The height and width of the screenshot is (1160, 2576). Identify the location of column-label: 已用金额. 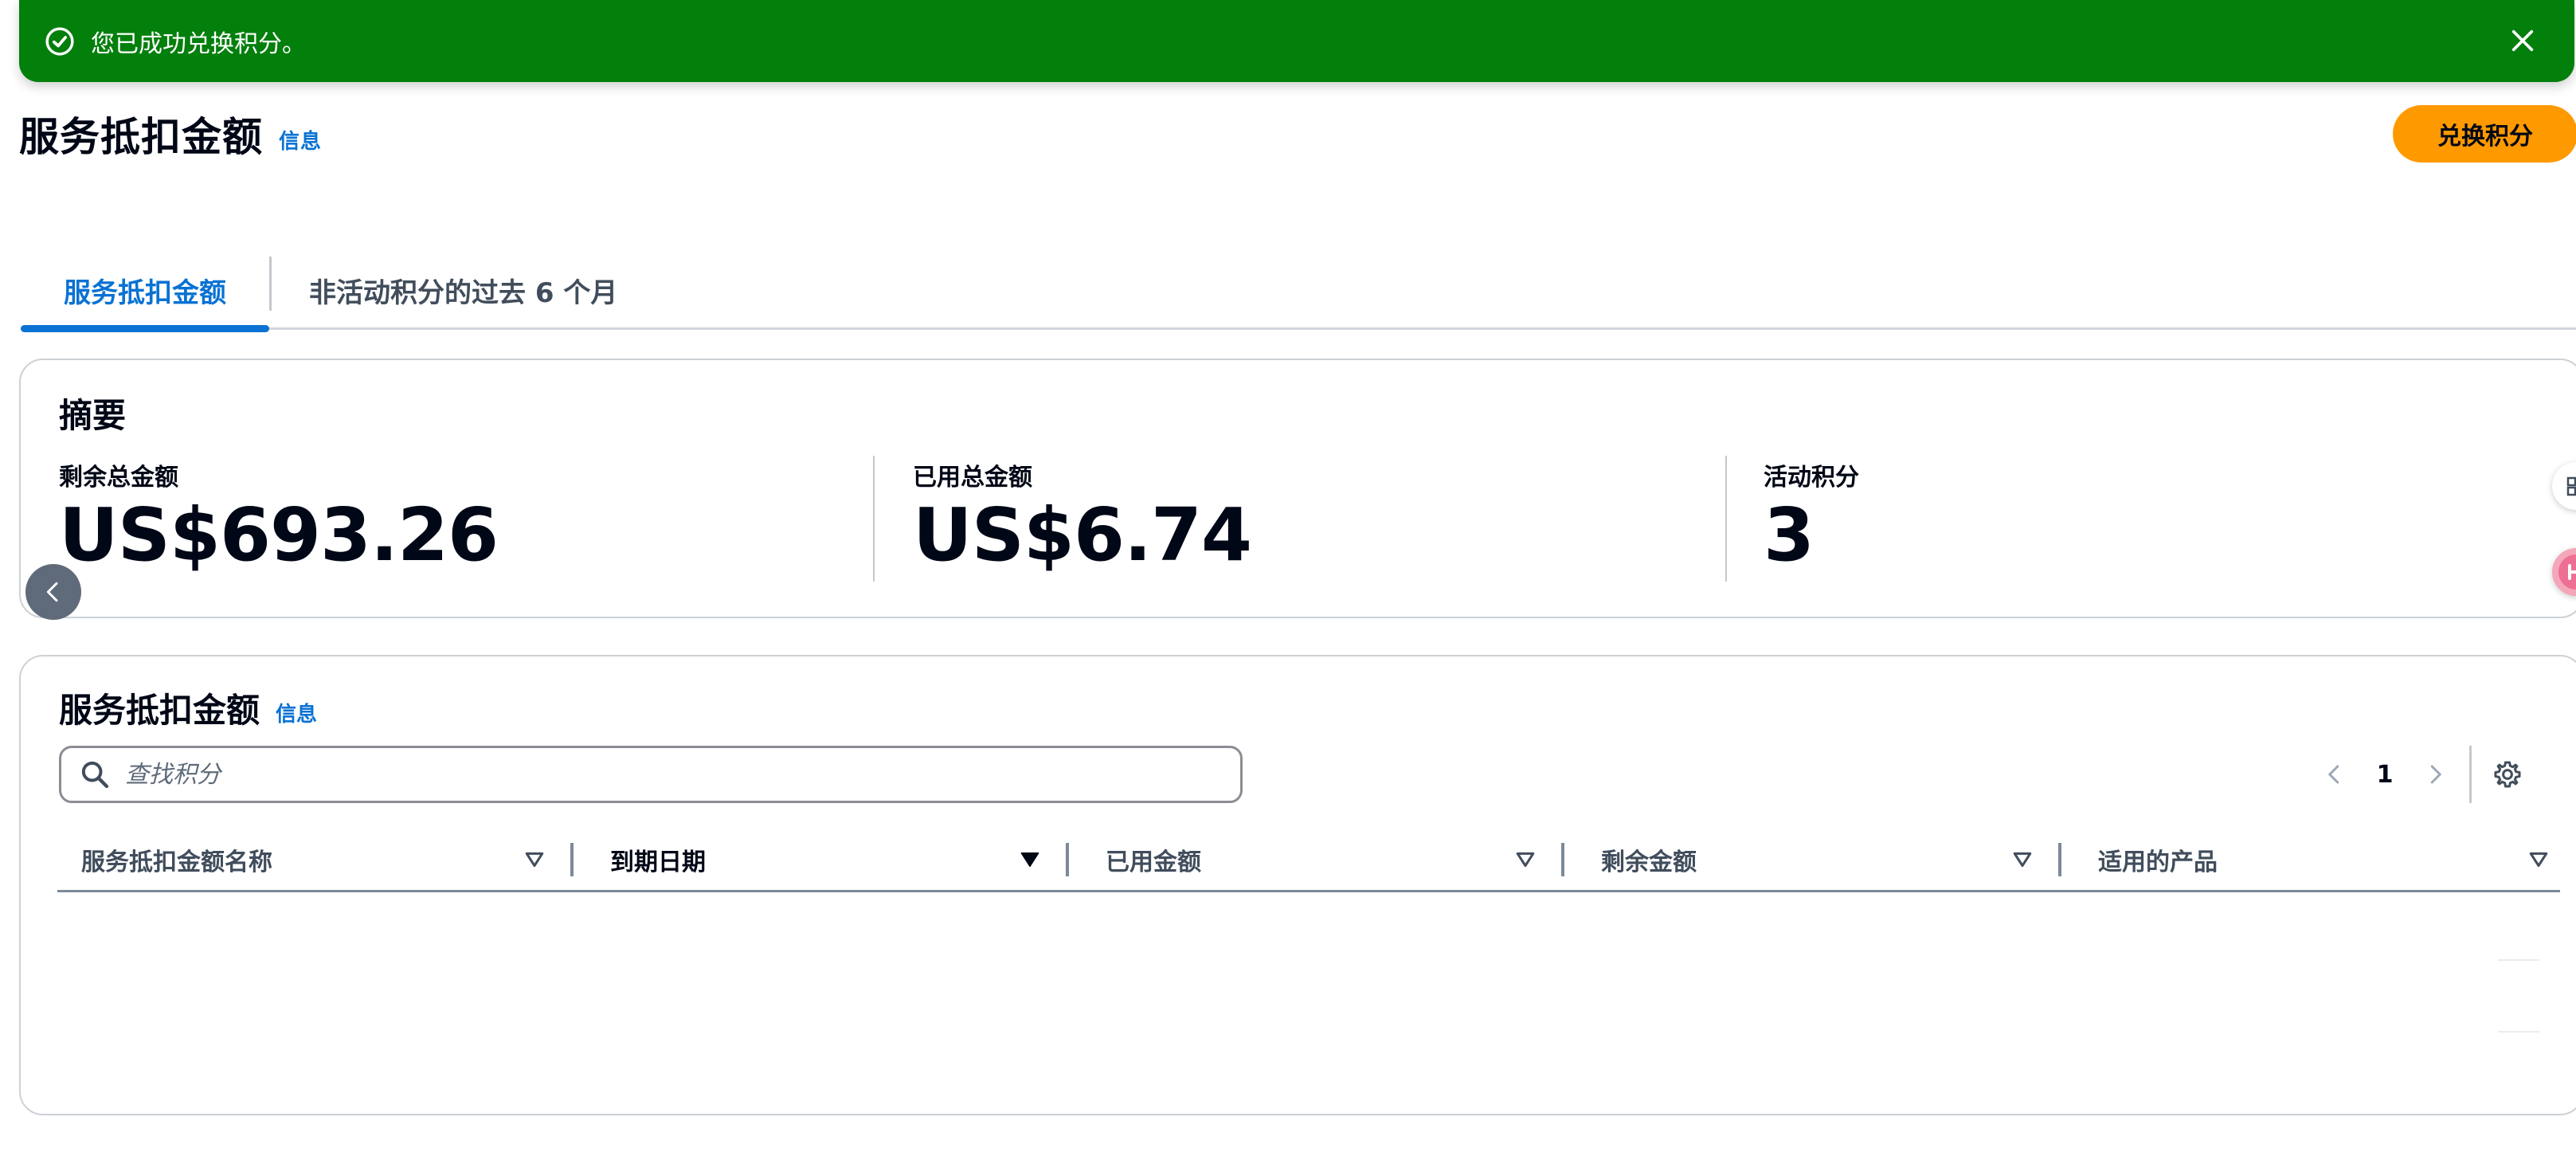
(1153, 862).